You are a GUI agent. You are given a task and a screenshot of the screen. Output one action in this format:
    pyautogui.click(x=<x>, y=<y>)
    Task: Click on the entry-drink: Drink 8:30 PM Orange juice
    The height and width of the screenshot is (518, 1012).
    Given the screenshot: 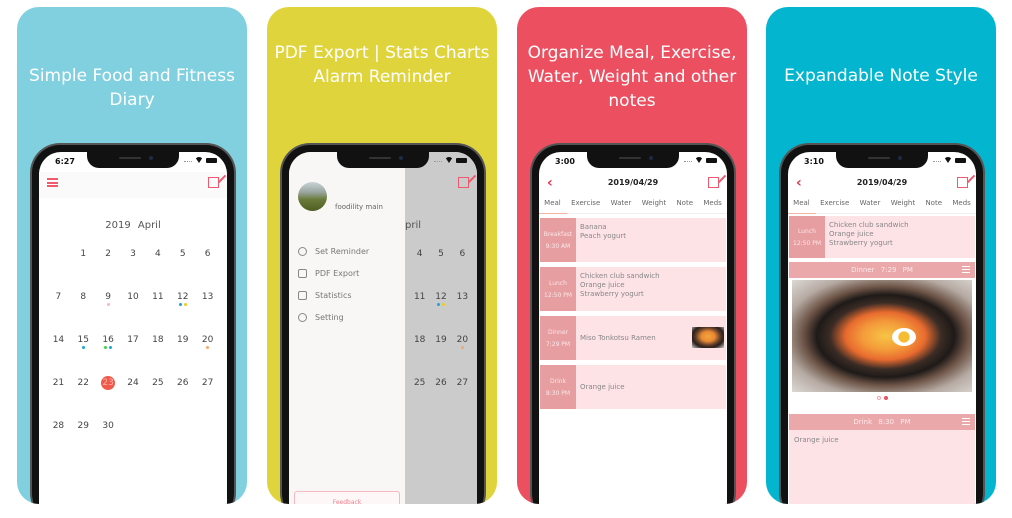 What is the action you would take?
    pyautogui.click(x=633, y=387)
    